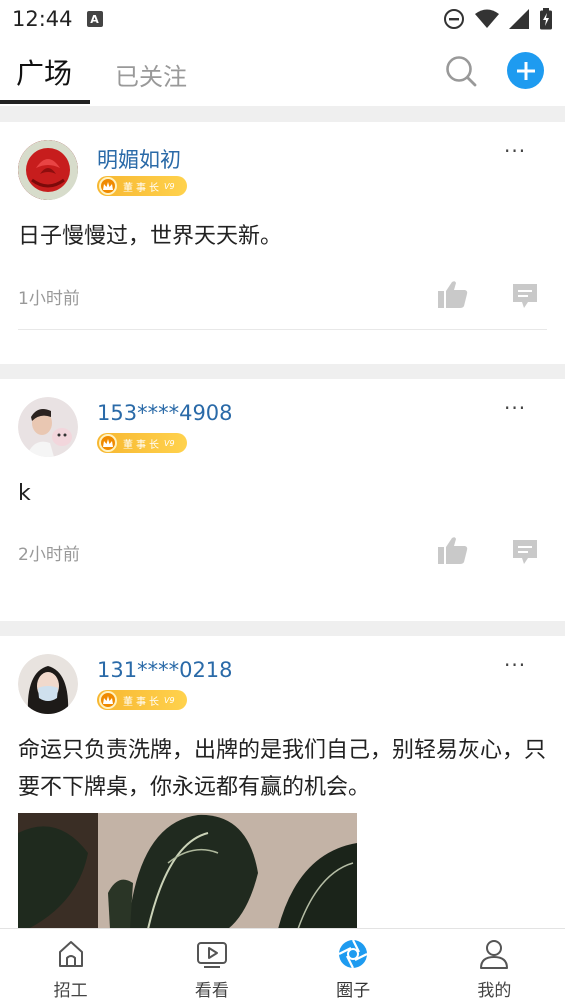 This screenshot has width=565, height=1004. I want to click on bottom-navigation: 招工 看看 圈子 我的, so click(282, 966).